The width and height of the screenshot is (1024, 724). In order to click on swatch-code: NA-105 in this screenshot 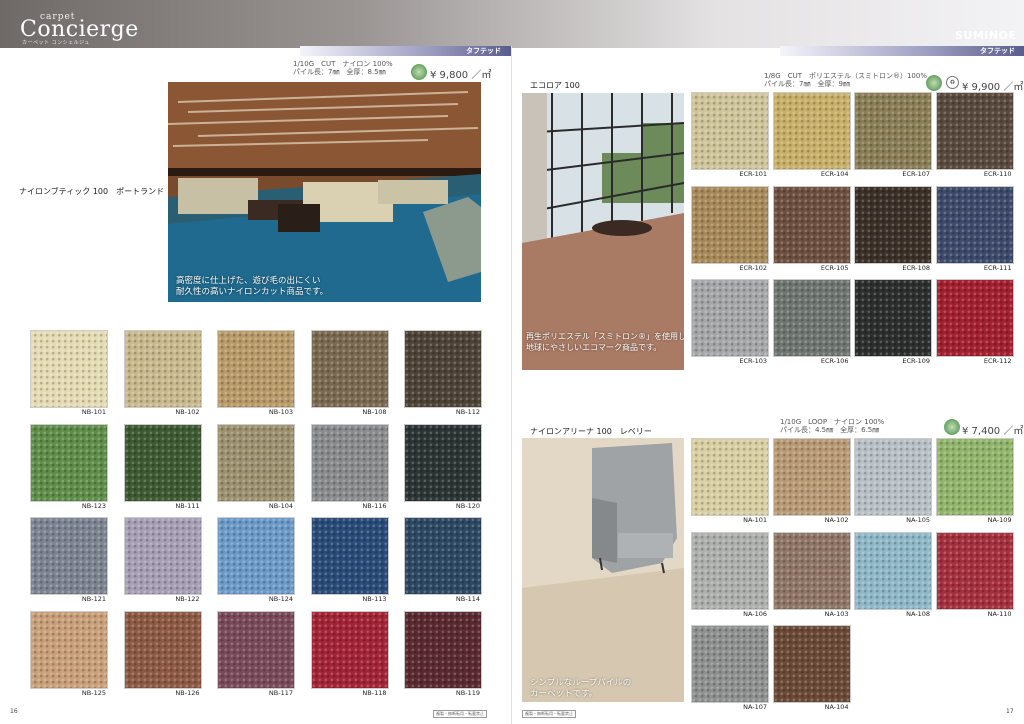, I will do `click(918, 520)`.